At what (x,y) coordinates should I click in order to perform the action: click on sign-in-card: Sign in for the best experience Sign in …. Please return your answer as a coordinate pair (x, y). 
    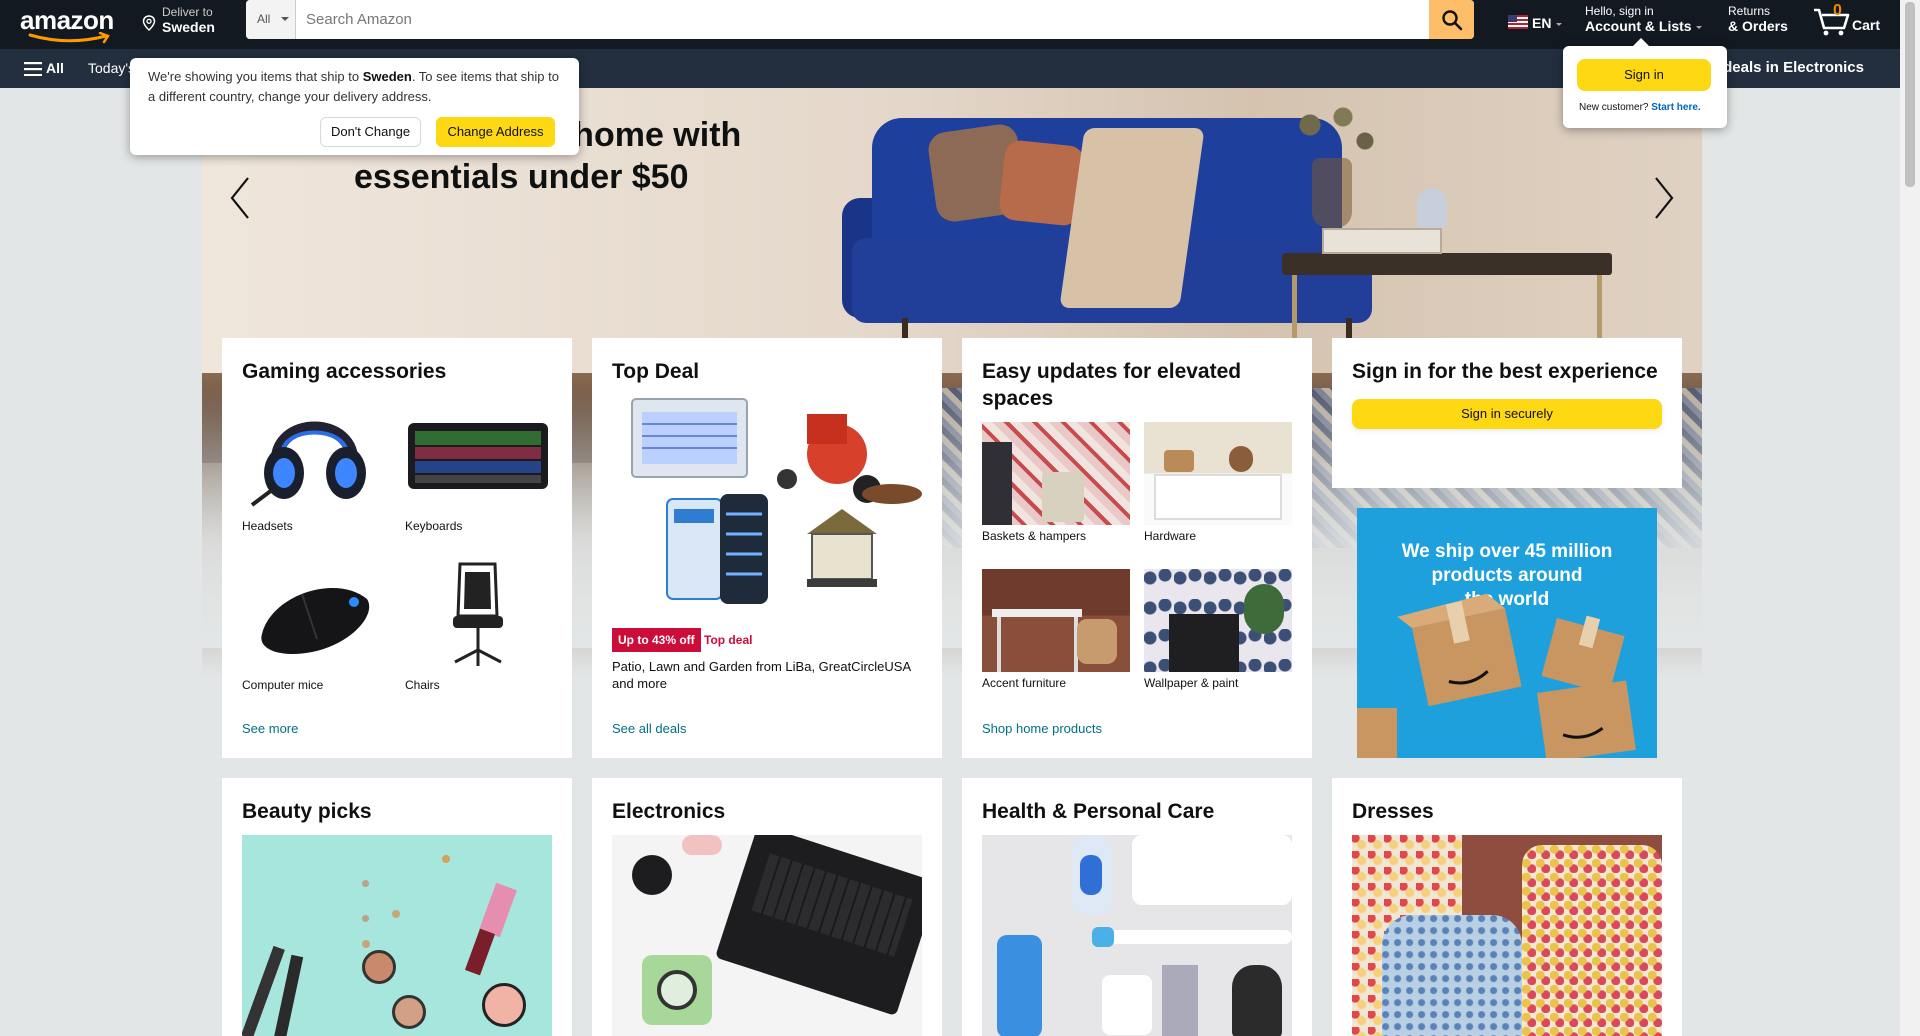
    Looking at the image, I should click on (1507, 413).